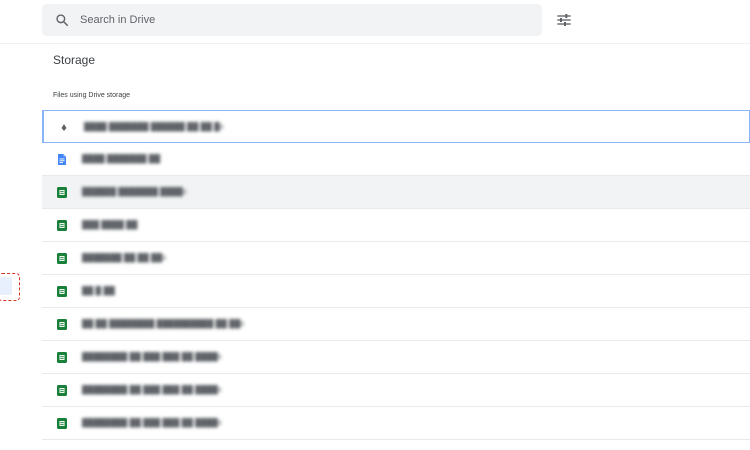 The image size is (750, 450). What do you see at coordinates (121, 158) in the screenshot?
I see `file-name: ████ ███████ ██` at bounding box center [121, 158].